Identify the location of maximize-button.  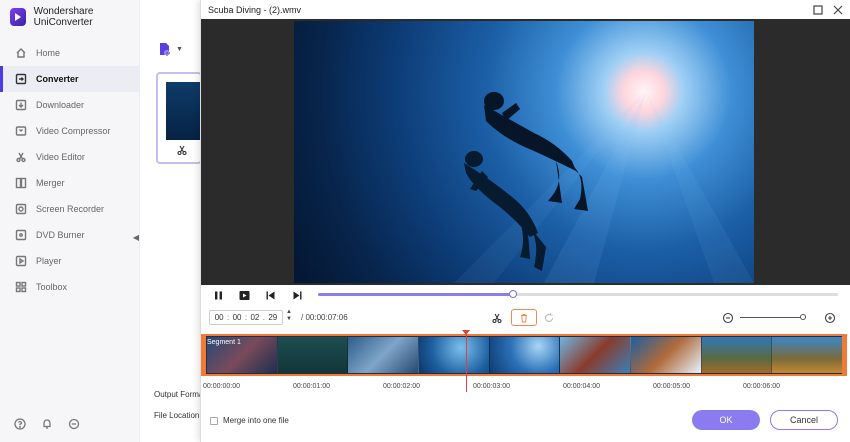
(818, 10).